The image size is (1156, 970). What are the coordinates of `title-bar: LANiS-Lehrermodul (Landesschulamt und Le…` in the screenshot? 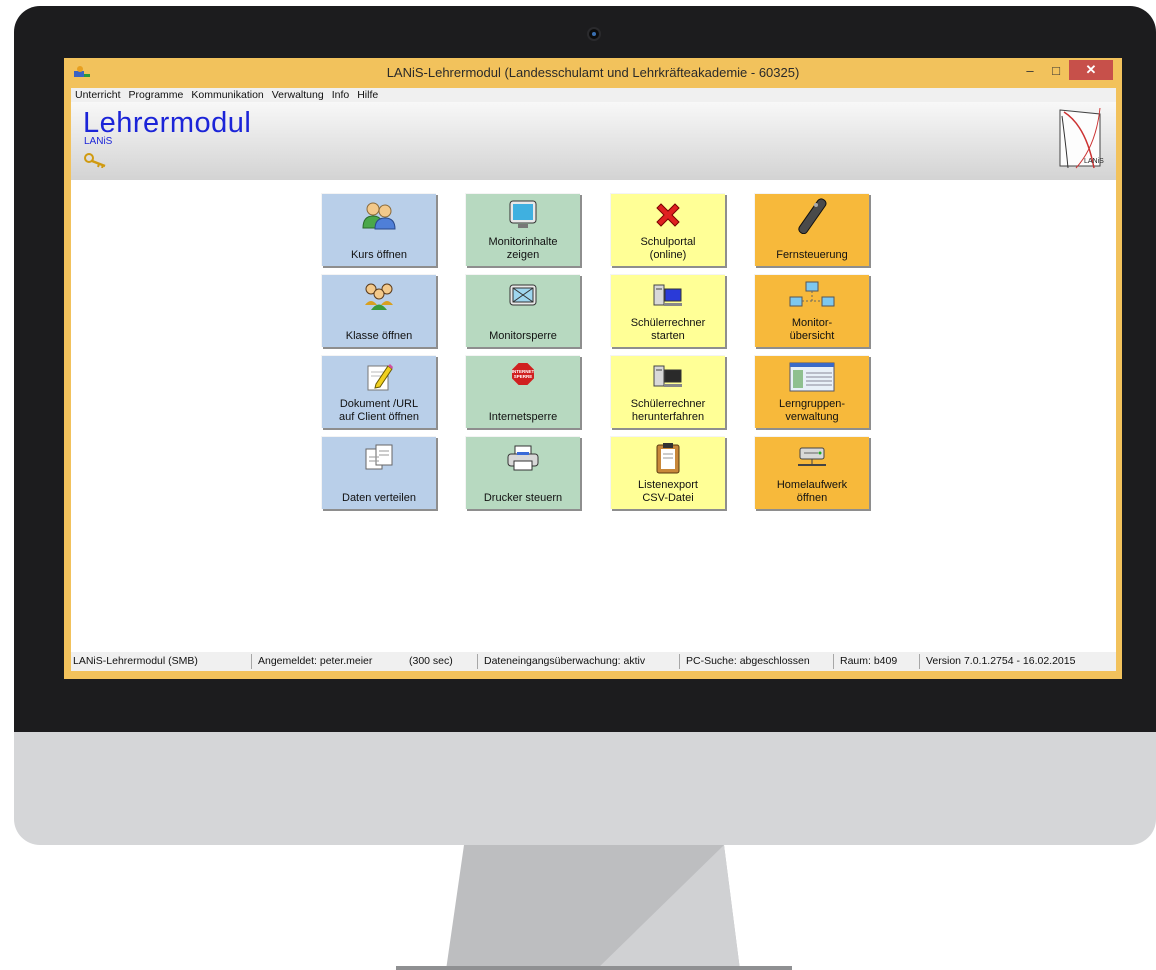 It's located at (593, 73).